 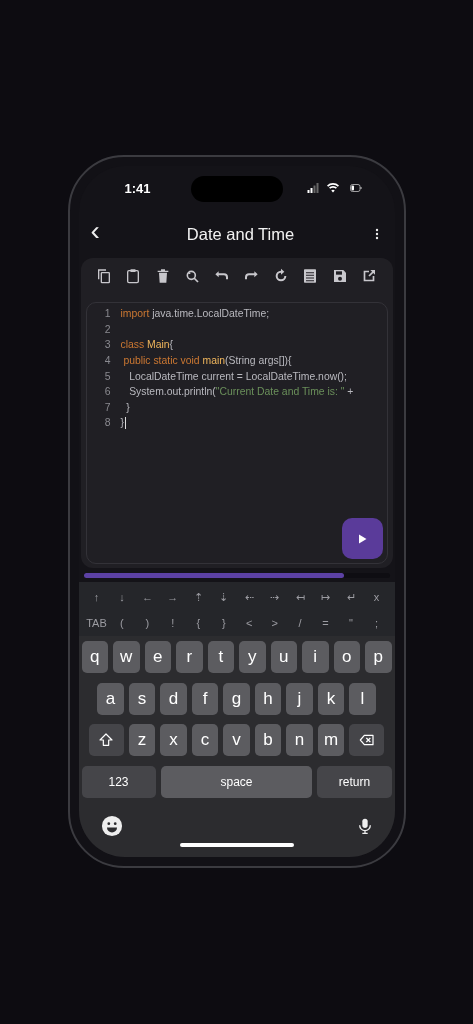 I want to click on key: s, so click(x=142, y=698).